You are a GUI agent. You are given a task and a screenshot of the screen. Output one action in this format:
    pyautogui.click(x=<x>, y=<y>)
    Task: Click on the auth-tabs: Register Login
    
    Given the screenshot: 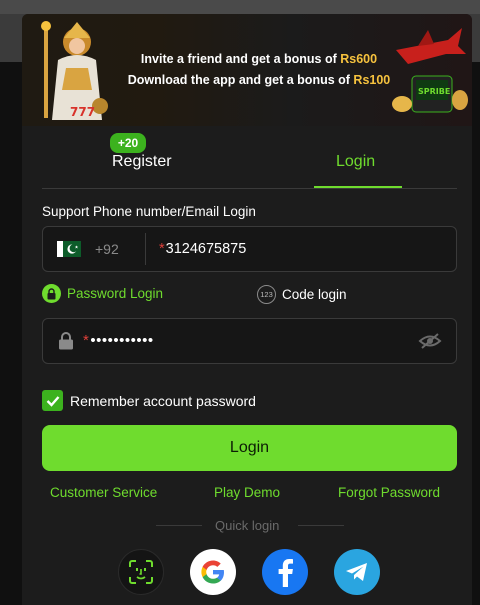 What is the action you would take?
    pyautogui.click(x=249, y=164)
    